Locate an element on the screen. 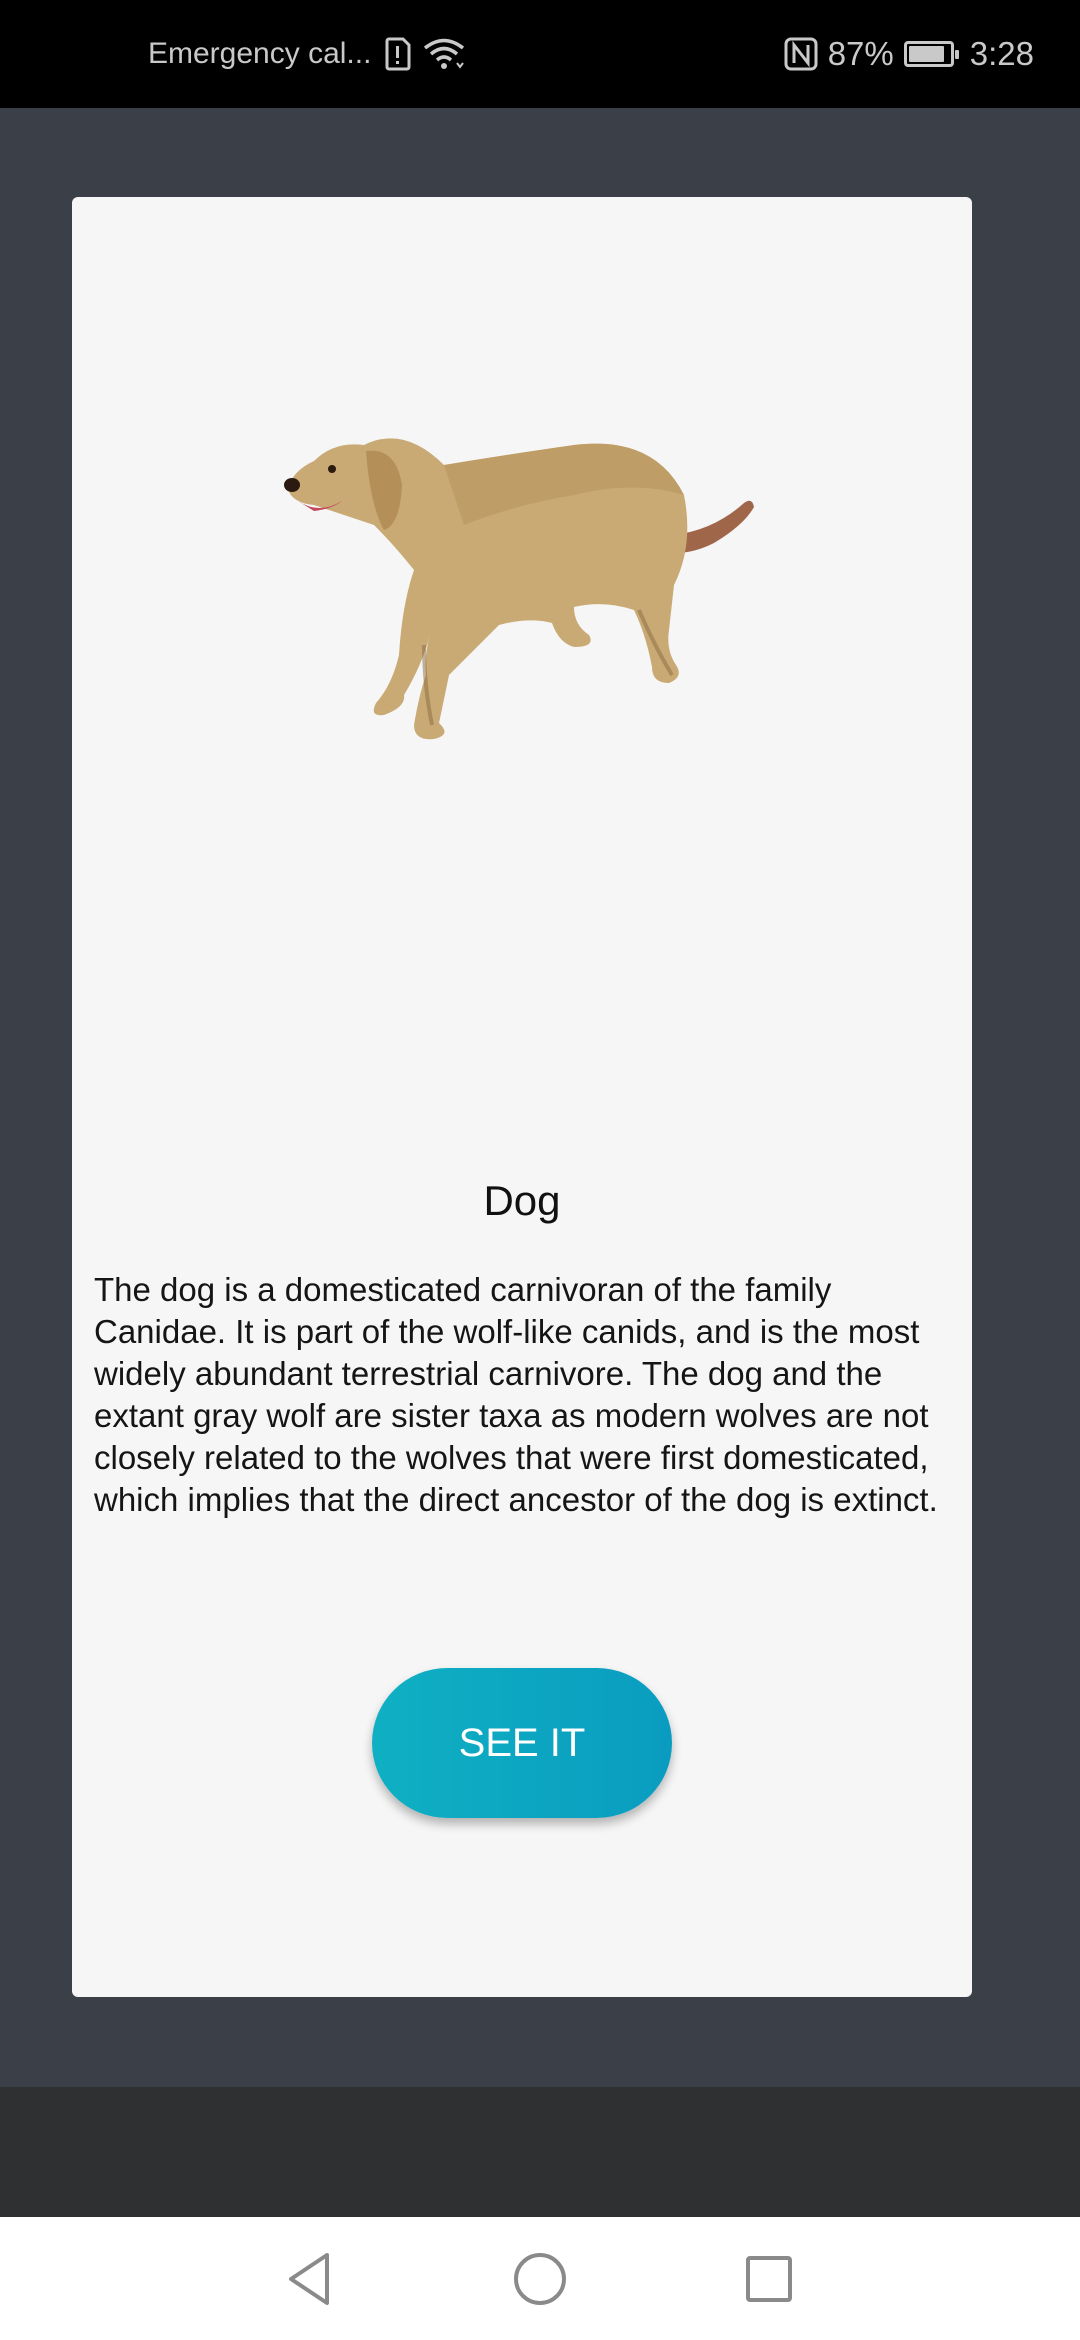 The width and height of the screenshot is (1080, 2340). recents-icon is located at coordinates (769, 2279).